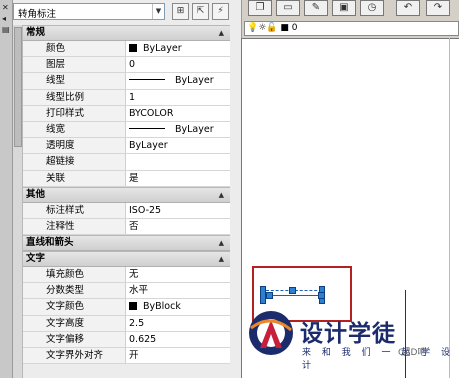  I want to click on property-row: 注释性否, so click(126, 227).